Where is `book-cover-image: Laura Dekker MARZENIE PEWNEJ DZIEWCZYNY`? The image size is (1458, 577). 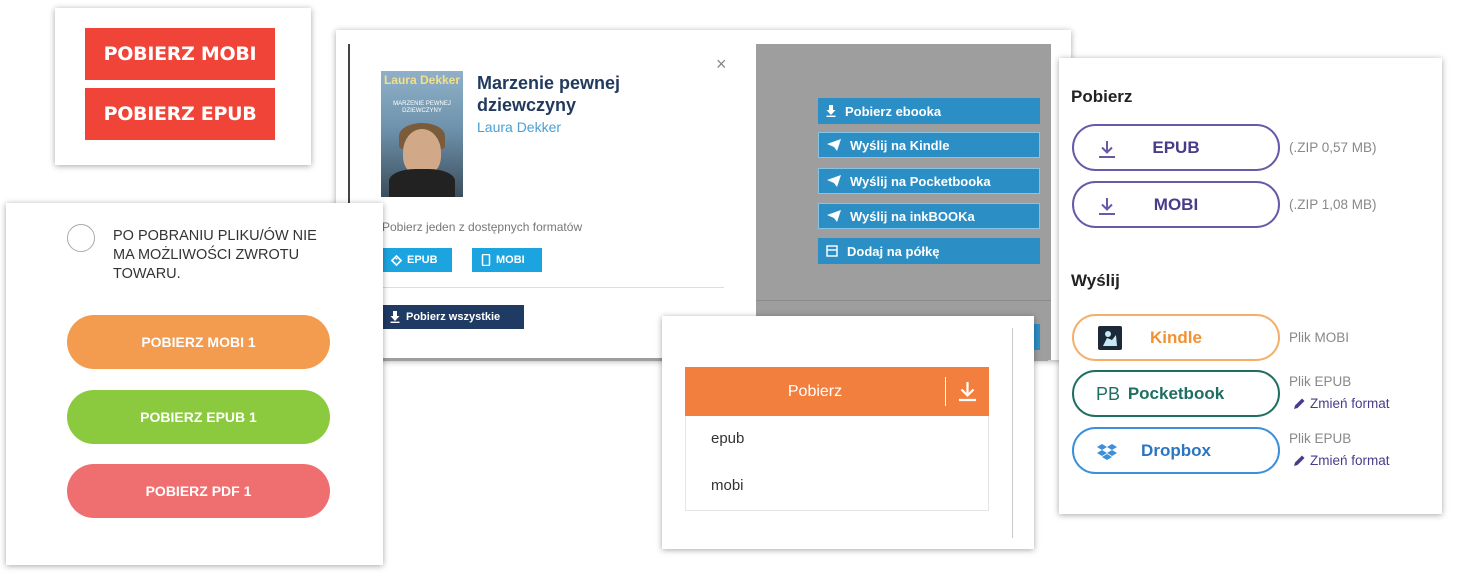 book-cover-image: Laura Dekker MARZENIE PEWNEJ DZIEWCZYNY is located at coordinates (422, 134).